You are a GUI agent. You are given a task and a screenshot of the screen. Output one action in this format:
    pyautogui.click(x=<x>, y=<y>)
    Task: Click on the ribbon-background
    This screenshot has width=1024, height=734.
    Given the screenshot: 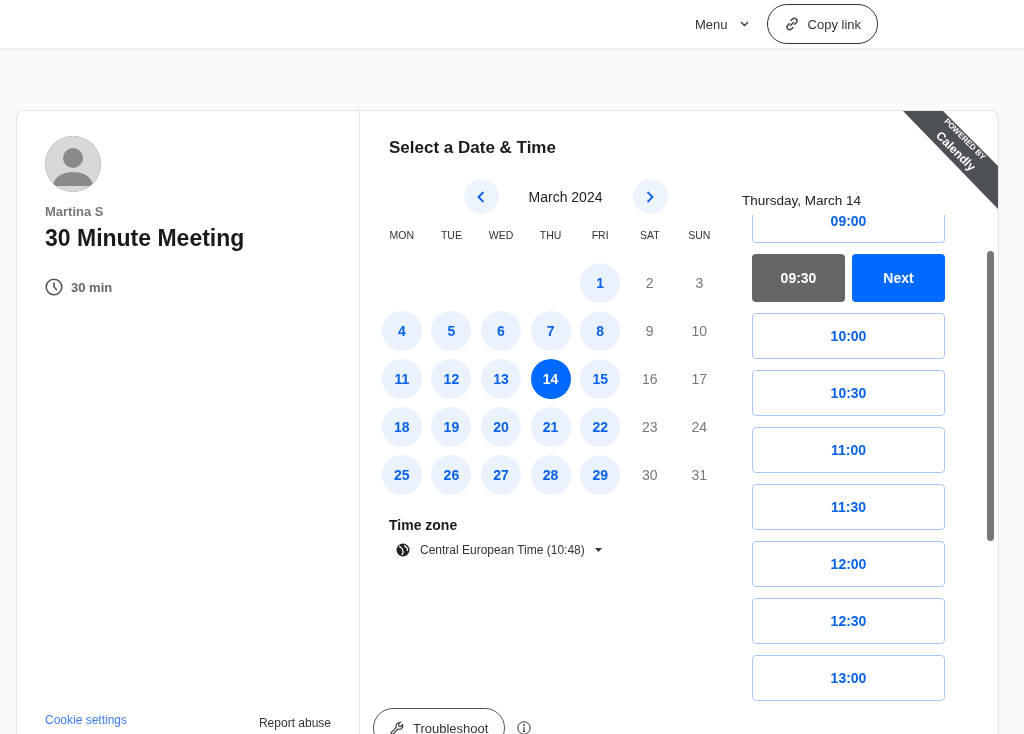 What is the action you would take?
    pyautogui.click(x=950, y=160)
    